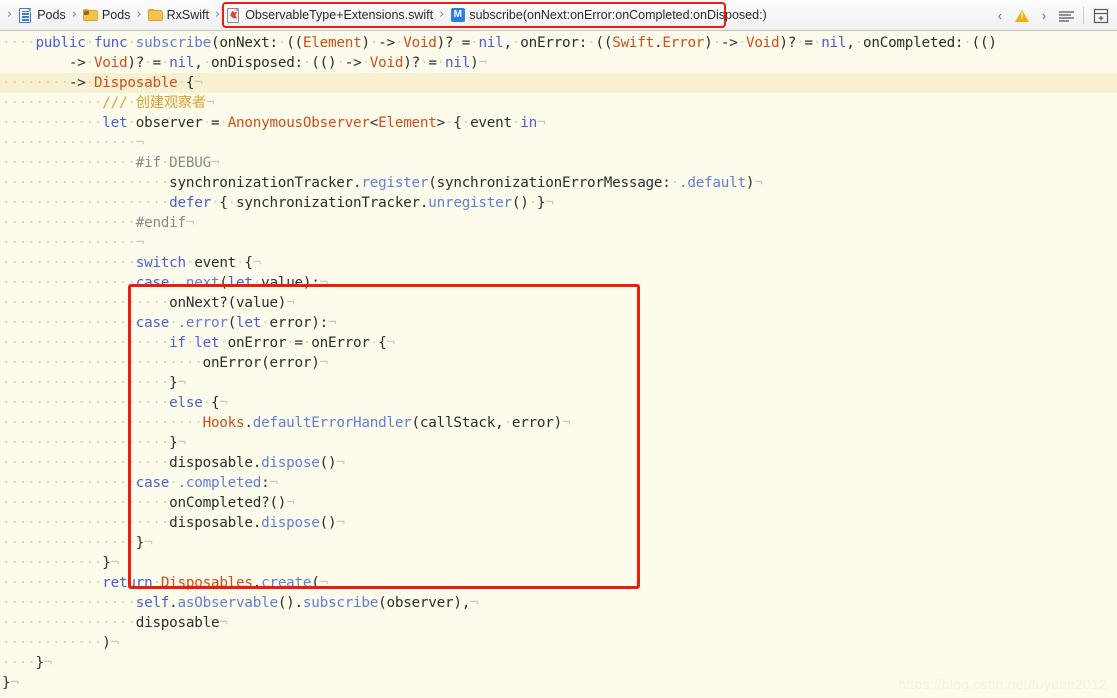  I want to click on code-token: onError, so click(257, 343).